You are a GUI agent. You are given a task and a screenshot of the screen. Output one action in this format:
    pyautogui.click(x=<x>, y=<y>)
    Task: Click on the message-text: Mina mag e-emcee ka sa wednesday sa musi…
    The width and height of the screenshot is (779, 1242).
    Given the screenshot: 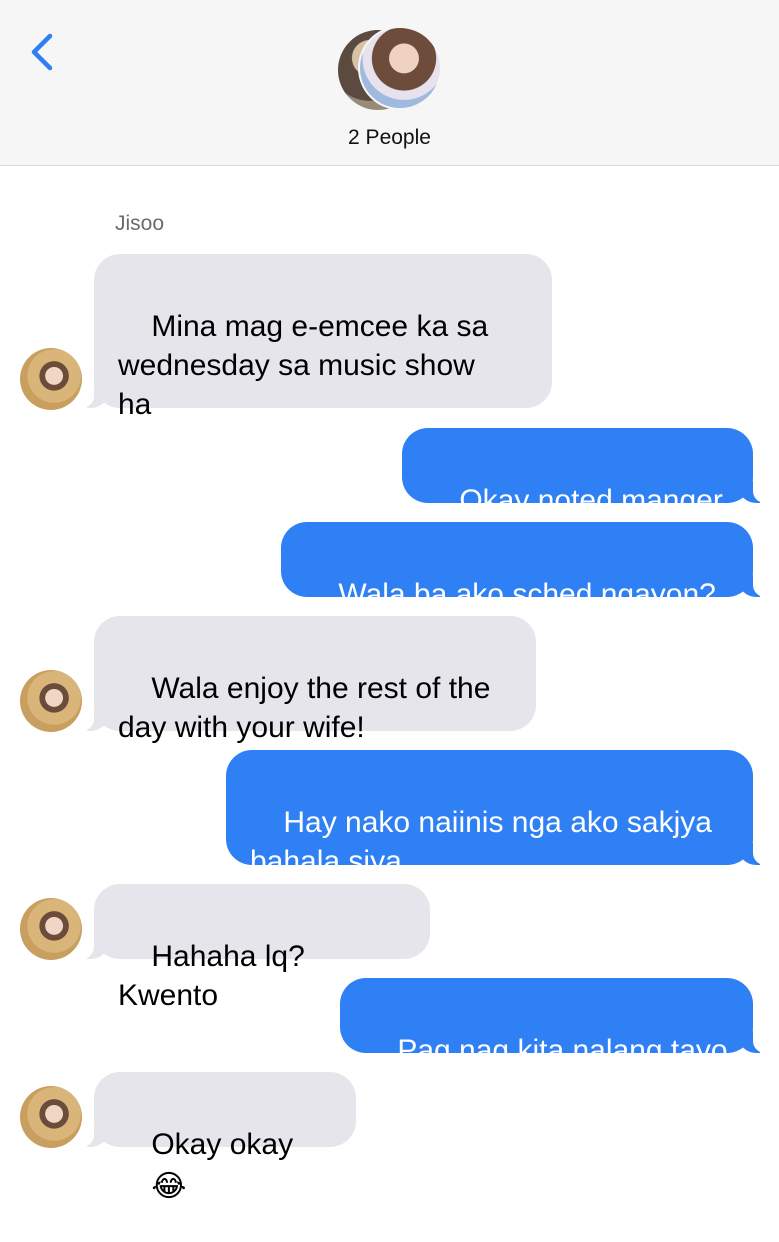 What is the action you would take?
    pyautogui.click(x=303, y=365)
    